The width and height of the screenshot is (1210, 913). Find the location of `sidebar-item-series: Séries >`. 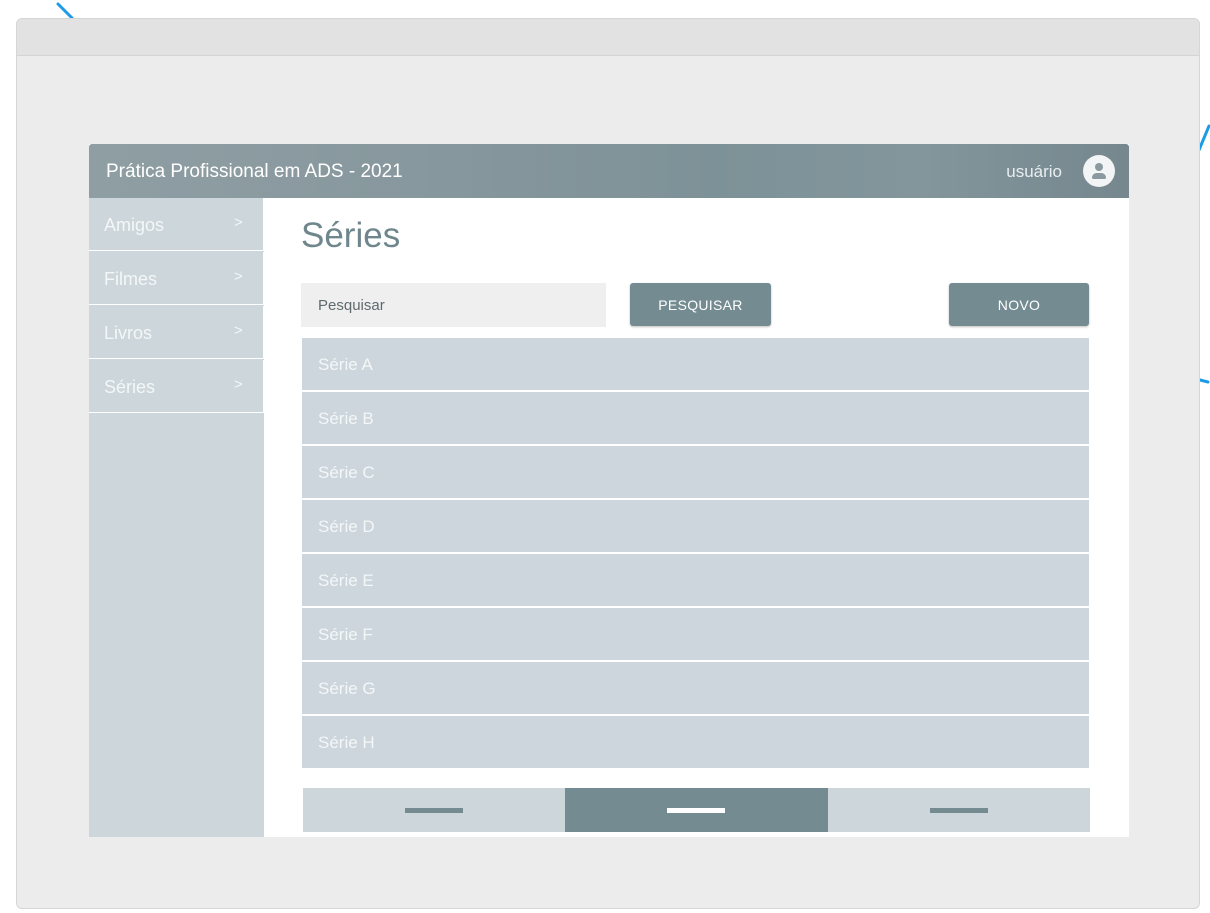

sidebar-item-series: Séries > is located at coordinates (176, 386).